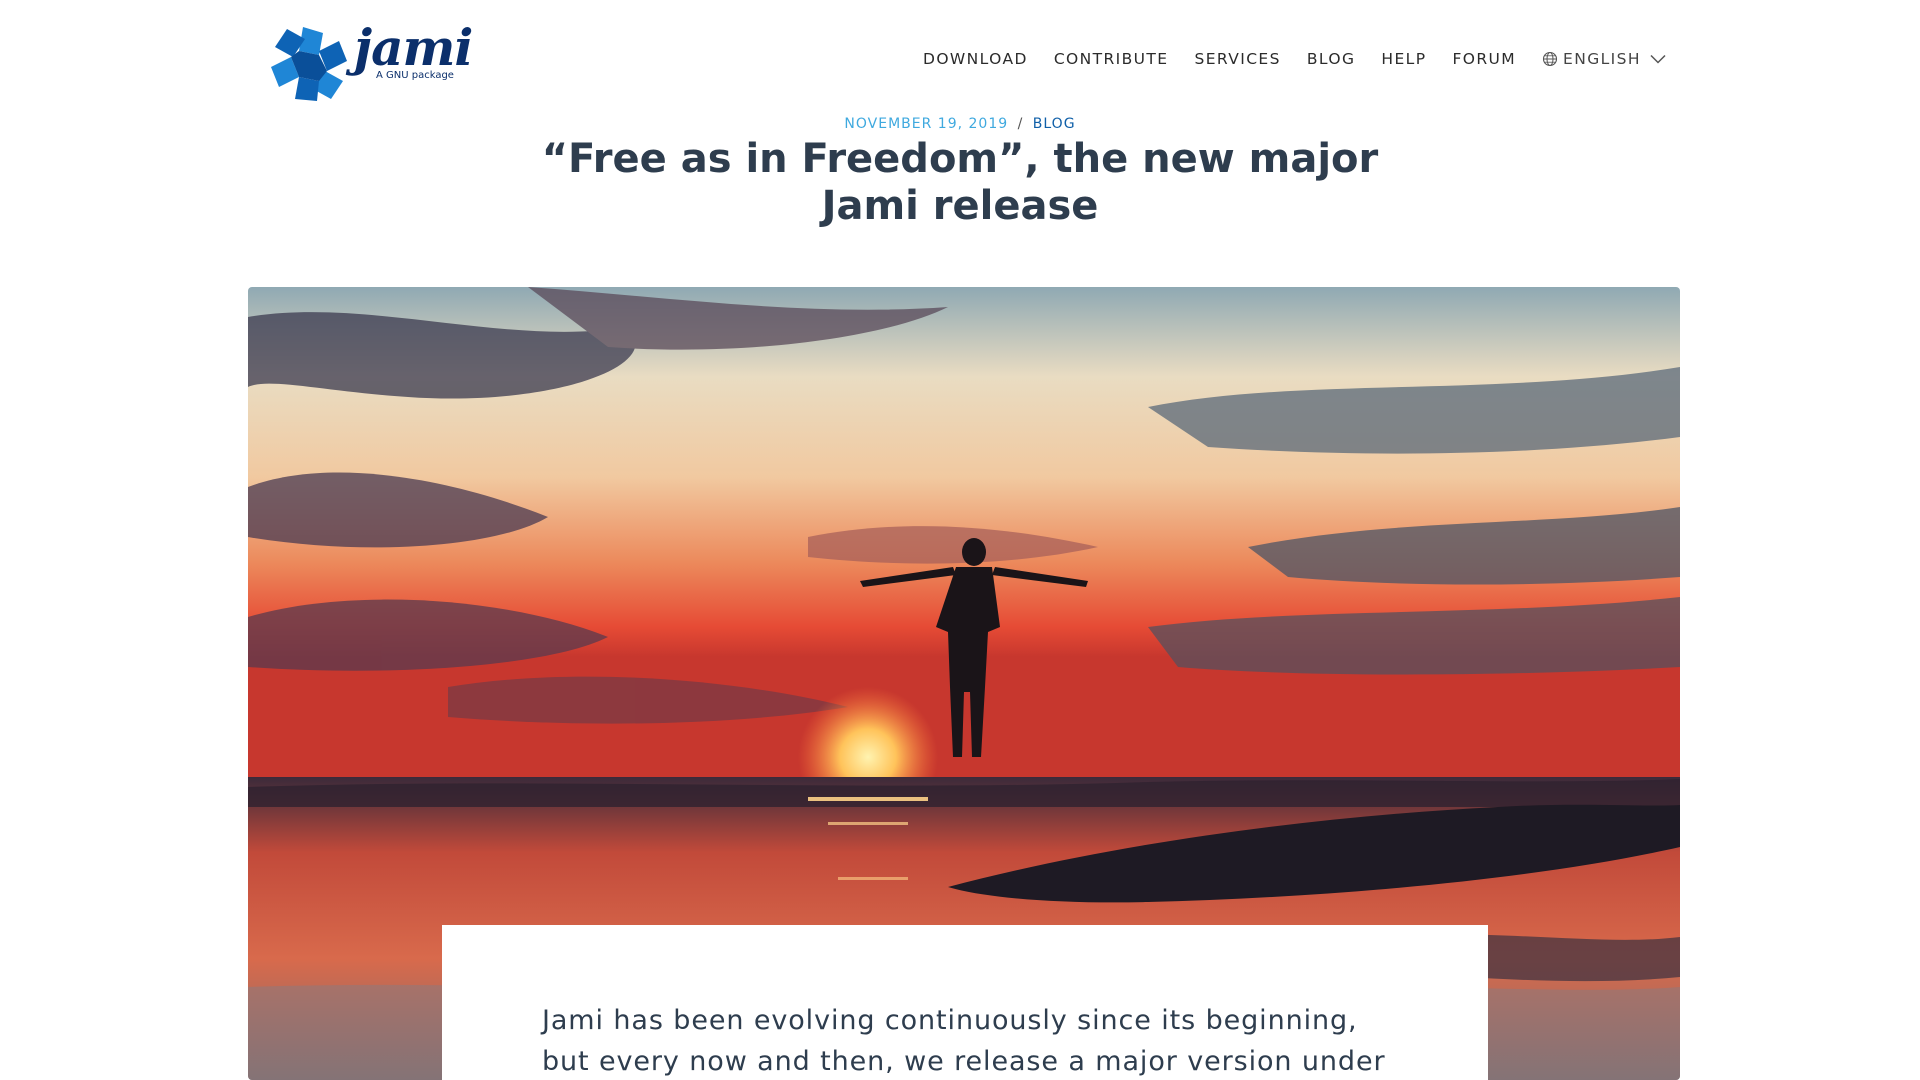 The image size is (1920, 1080). What do you see at coordinates (1484, 59) in the screenshot?
I see `nav-forum: FORUM` at bounding box center [1484, 59].